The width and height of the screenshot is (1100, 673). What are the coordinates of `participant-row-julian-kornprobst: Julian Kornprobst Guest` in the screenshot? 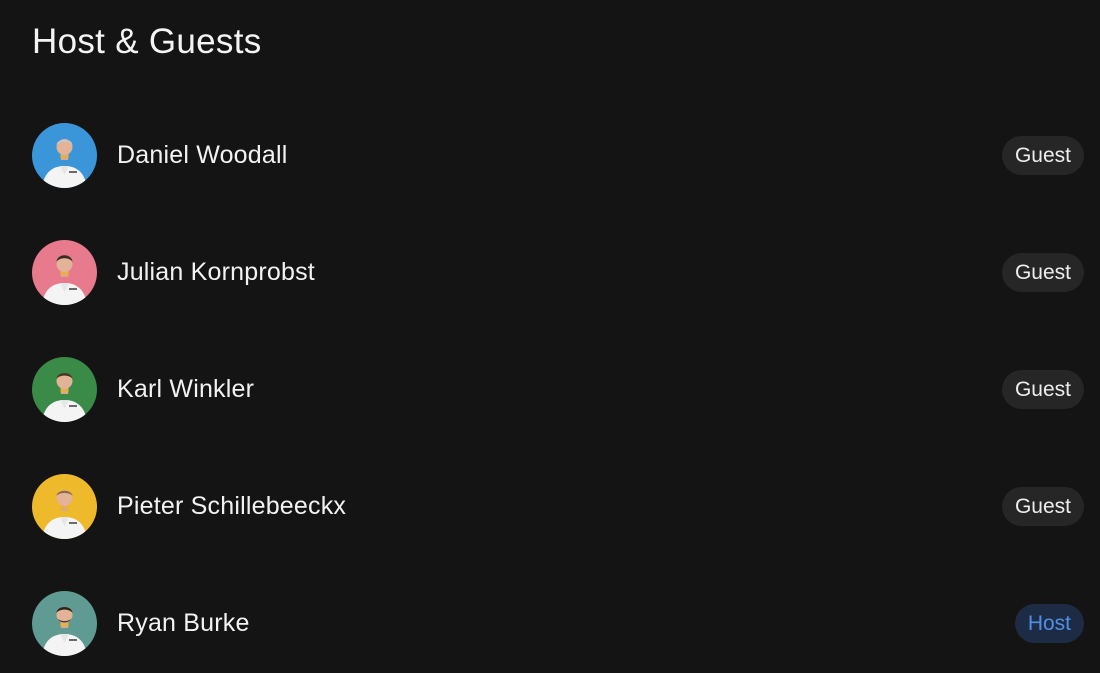 It's located at (558, 272).